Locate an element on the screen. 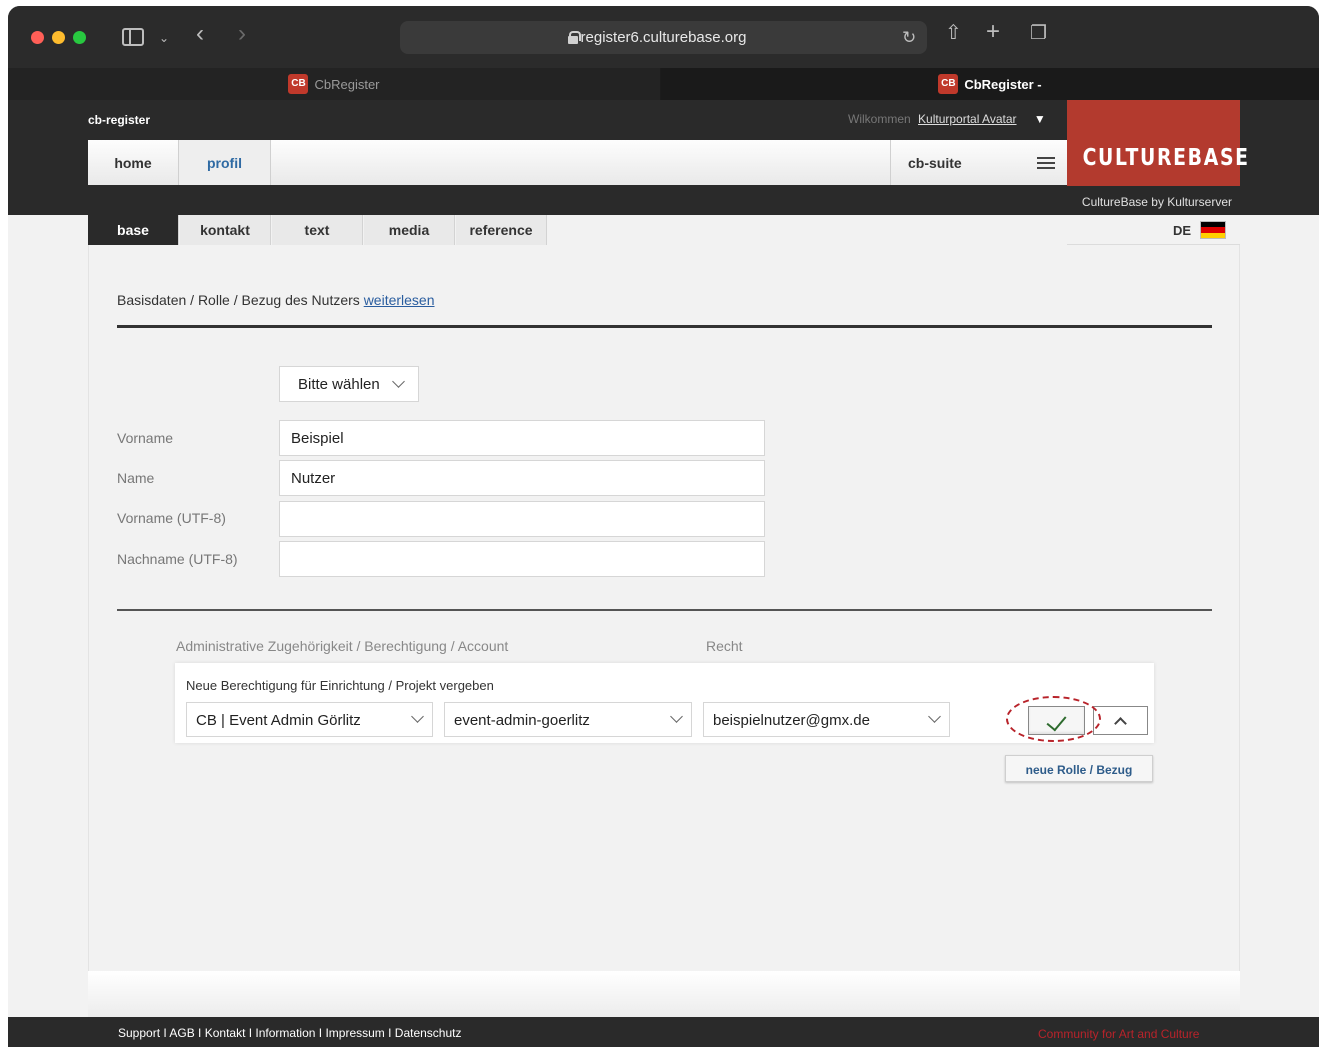 Image resolution: width=1319 pixels, height=1047 pixels. nav-profil: profil is located at coordinates (225, 162).